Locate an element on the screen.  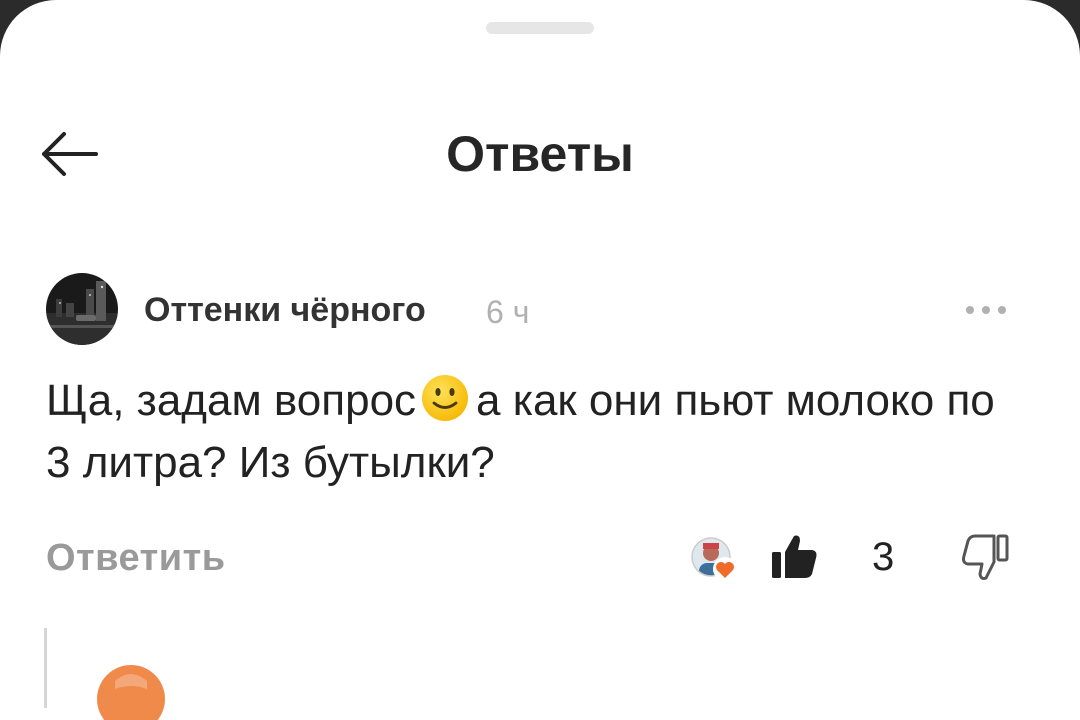
reply-author-avatar is located at coordinates (131, 691).